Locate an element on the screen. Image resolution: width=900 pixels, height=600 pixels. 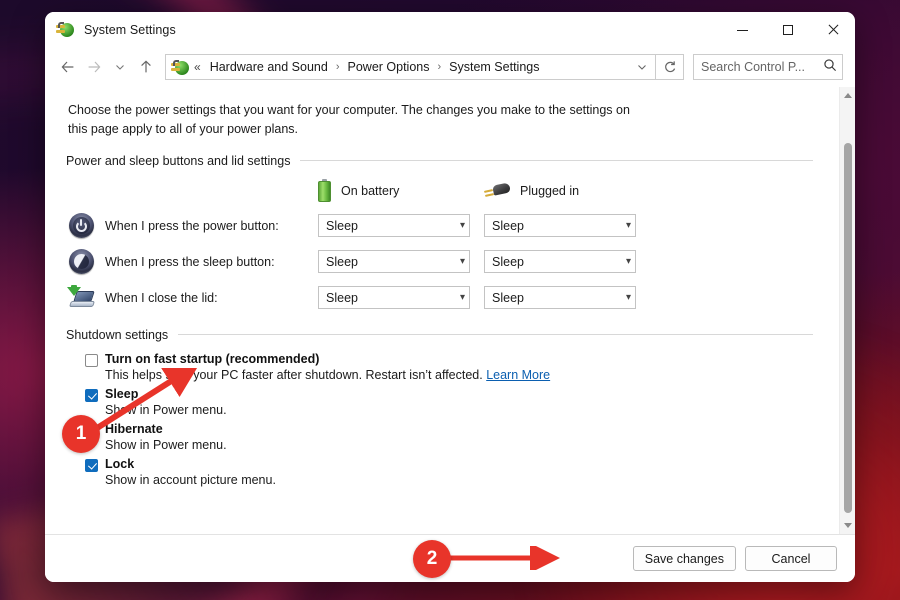
row-label-power-button: When I press the power button: is located at coordinates (192, 225).